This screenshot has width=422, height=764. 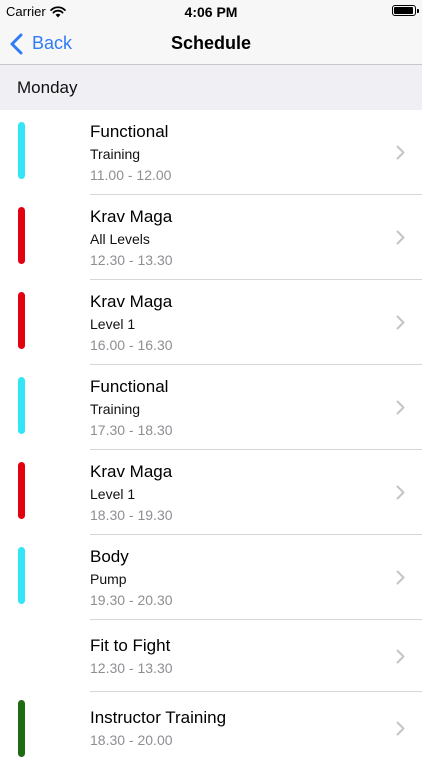 What do you see at coordinates (131, 175) in the screenshot?
I see `class-time: 11.00 - 12.00` at bounding box center [131, 175].